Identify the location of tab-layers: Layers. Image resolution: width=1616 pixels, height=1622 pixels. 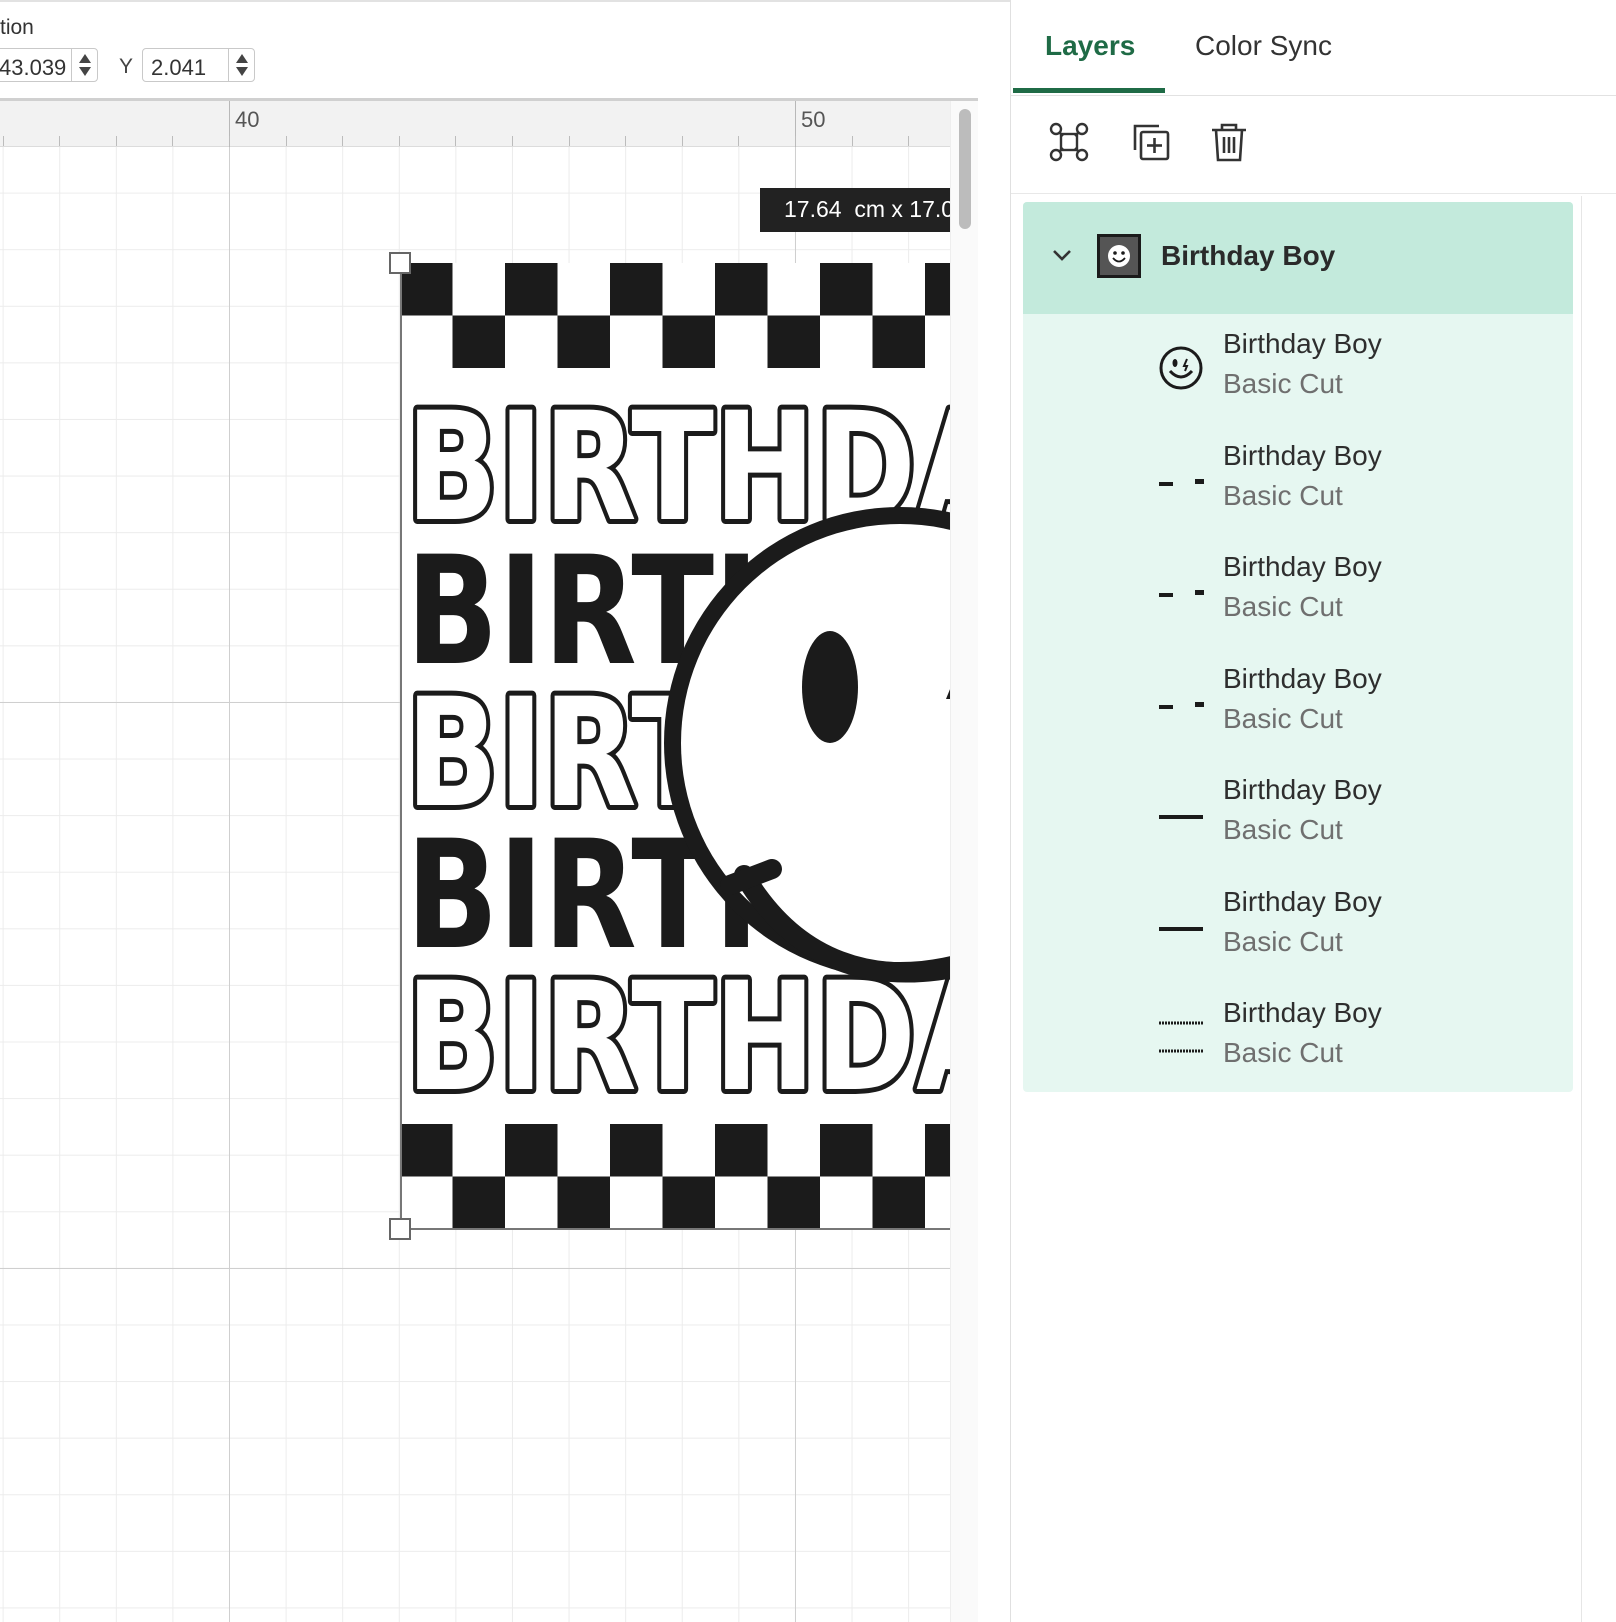
(1090, 46).